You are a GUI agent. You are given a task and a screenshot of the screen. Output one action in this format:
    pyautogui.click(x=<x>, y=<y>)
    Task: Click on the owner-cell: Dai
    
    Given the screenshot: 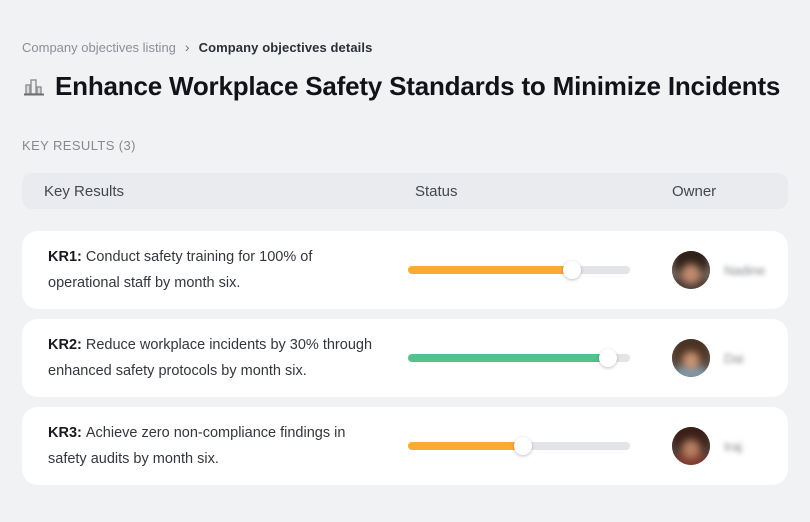 What is the action you would take?
    pyautogui.click(x=730, y=358)
    